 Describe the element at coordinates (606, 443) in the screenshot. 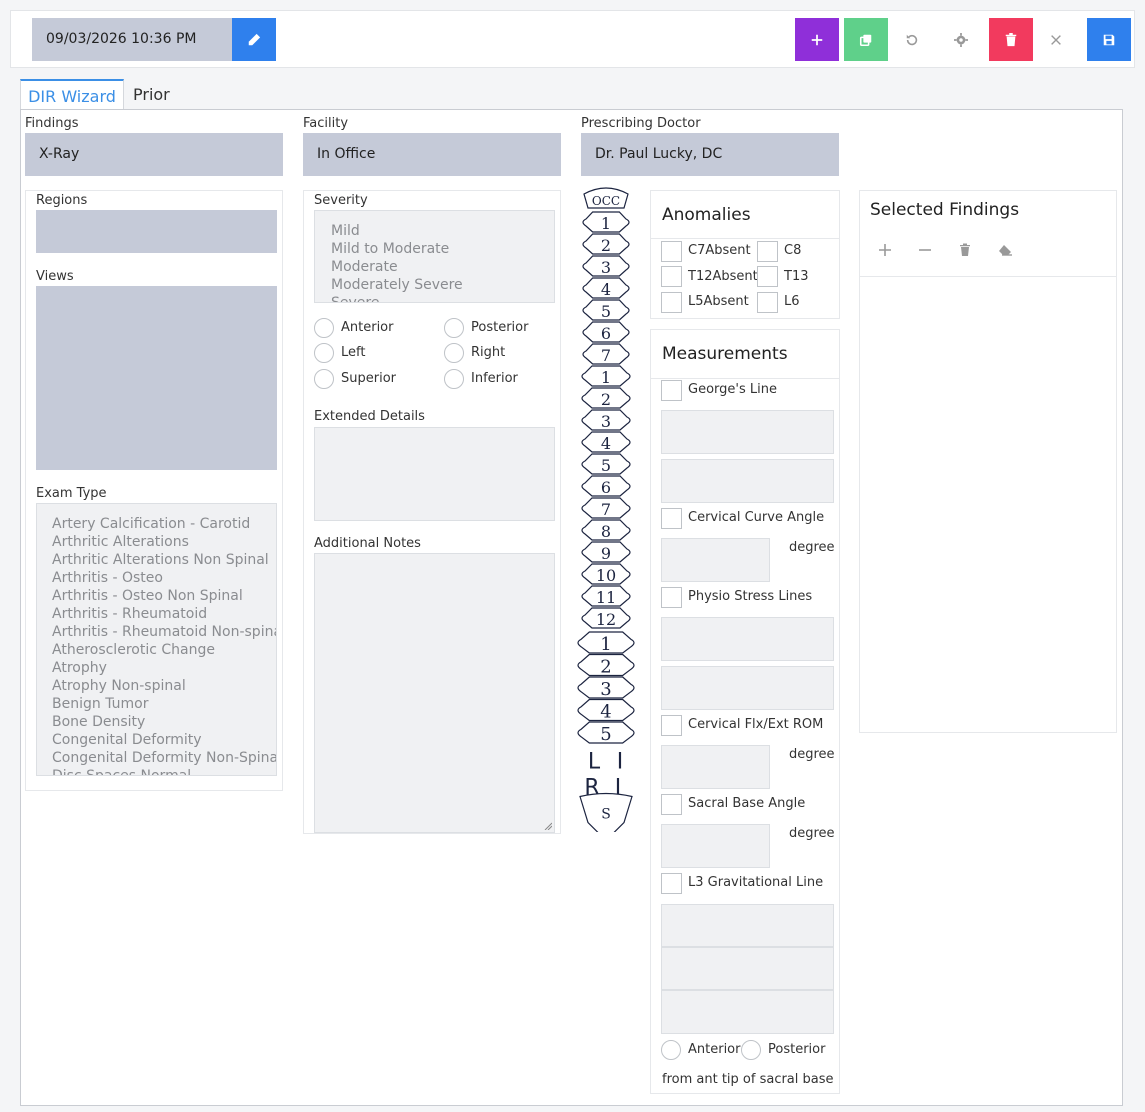

I see `thoracic-4-label: 4` at that location.